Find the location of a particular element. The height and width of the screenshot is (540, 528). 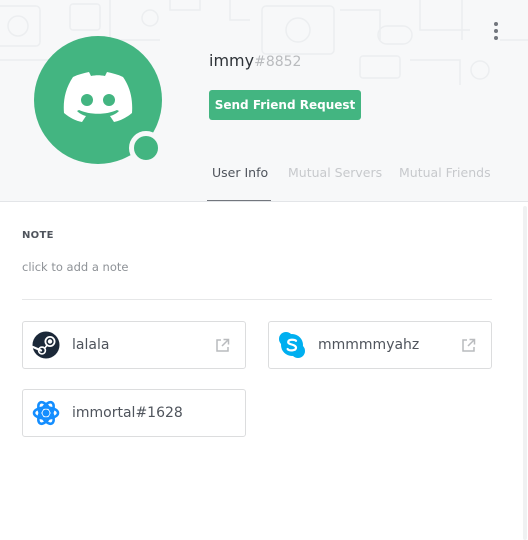

profile-tabs: User Info Mutual Servers Mutual Friends is located at coordinates (349, 180).